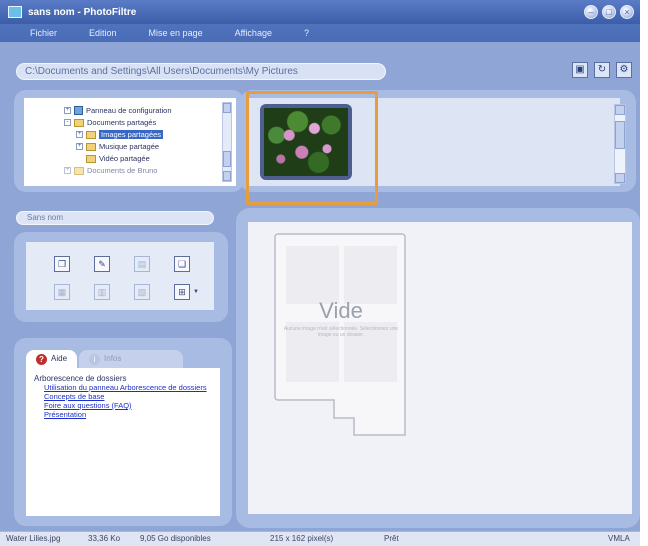  I want to click on title-bar: sans nom - PhotoFiltre – □ ×, so click(320, 12).